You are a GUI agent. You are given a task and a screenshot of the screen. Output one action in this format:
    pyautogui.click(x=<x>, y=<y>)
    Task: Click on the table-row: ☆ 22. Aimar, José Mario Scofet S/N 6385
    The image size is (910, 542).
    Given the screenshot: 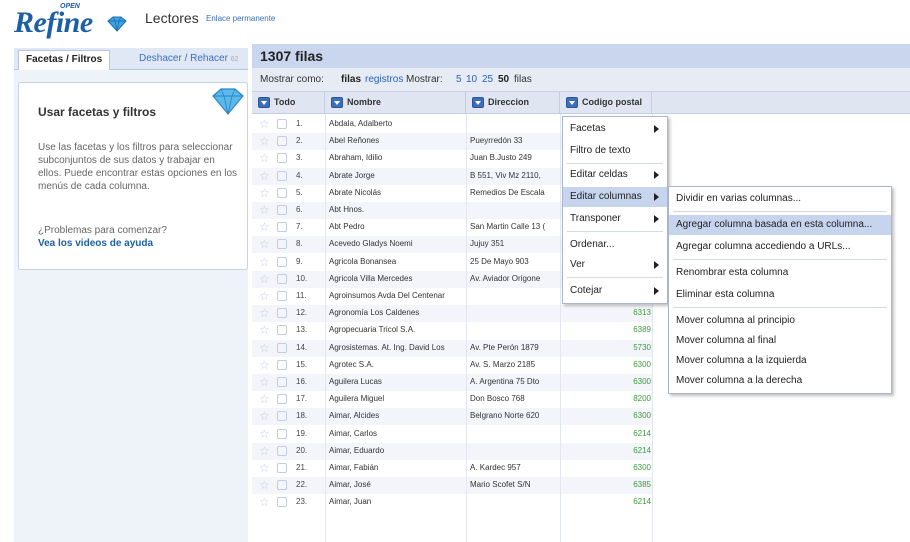 What is the action you would take?
    pyautogui.click(x=452, y=486)
    